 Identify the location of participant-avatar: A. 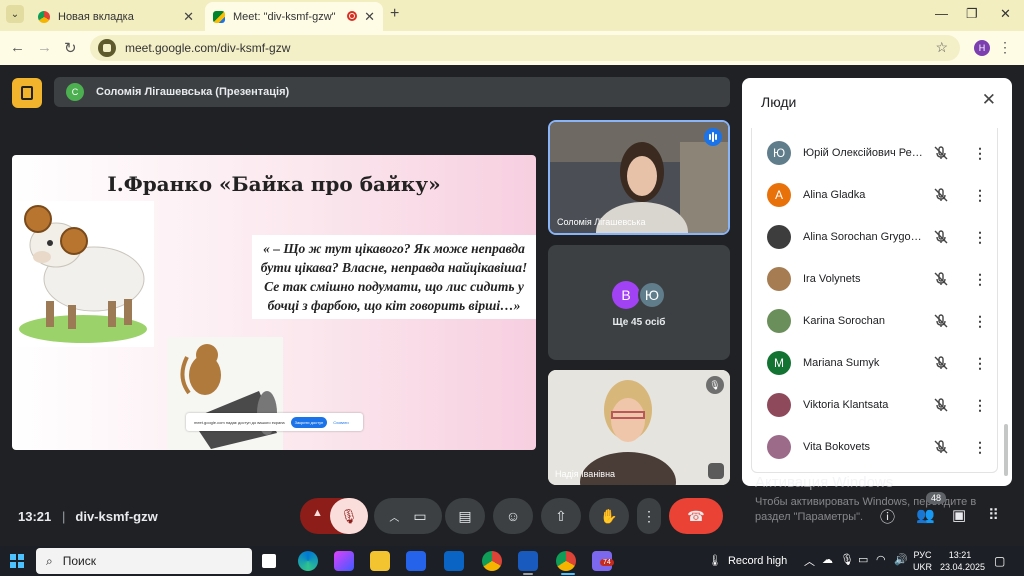
(779, 195).